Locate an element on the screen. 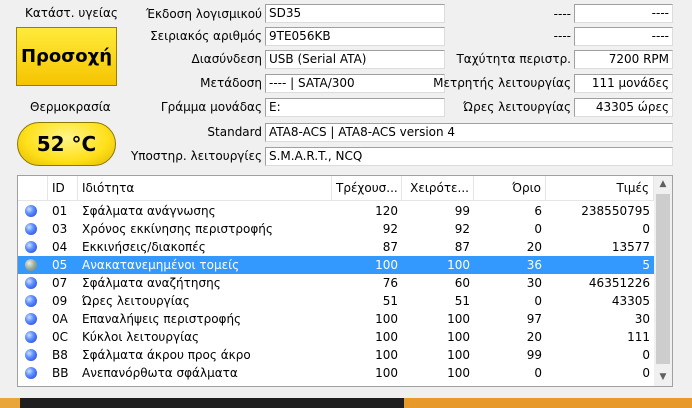 This screenshot has height=408, width=692. unknown1-field: ---- is located at coordinates (623, 13).